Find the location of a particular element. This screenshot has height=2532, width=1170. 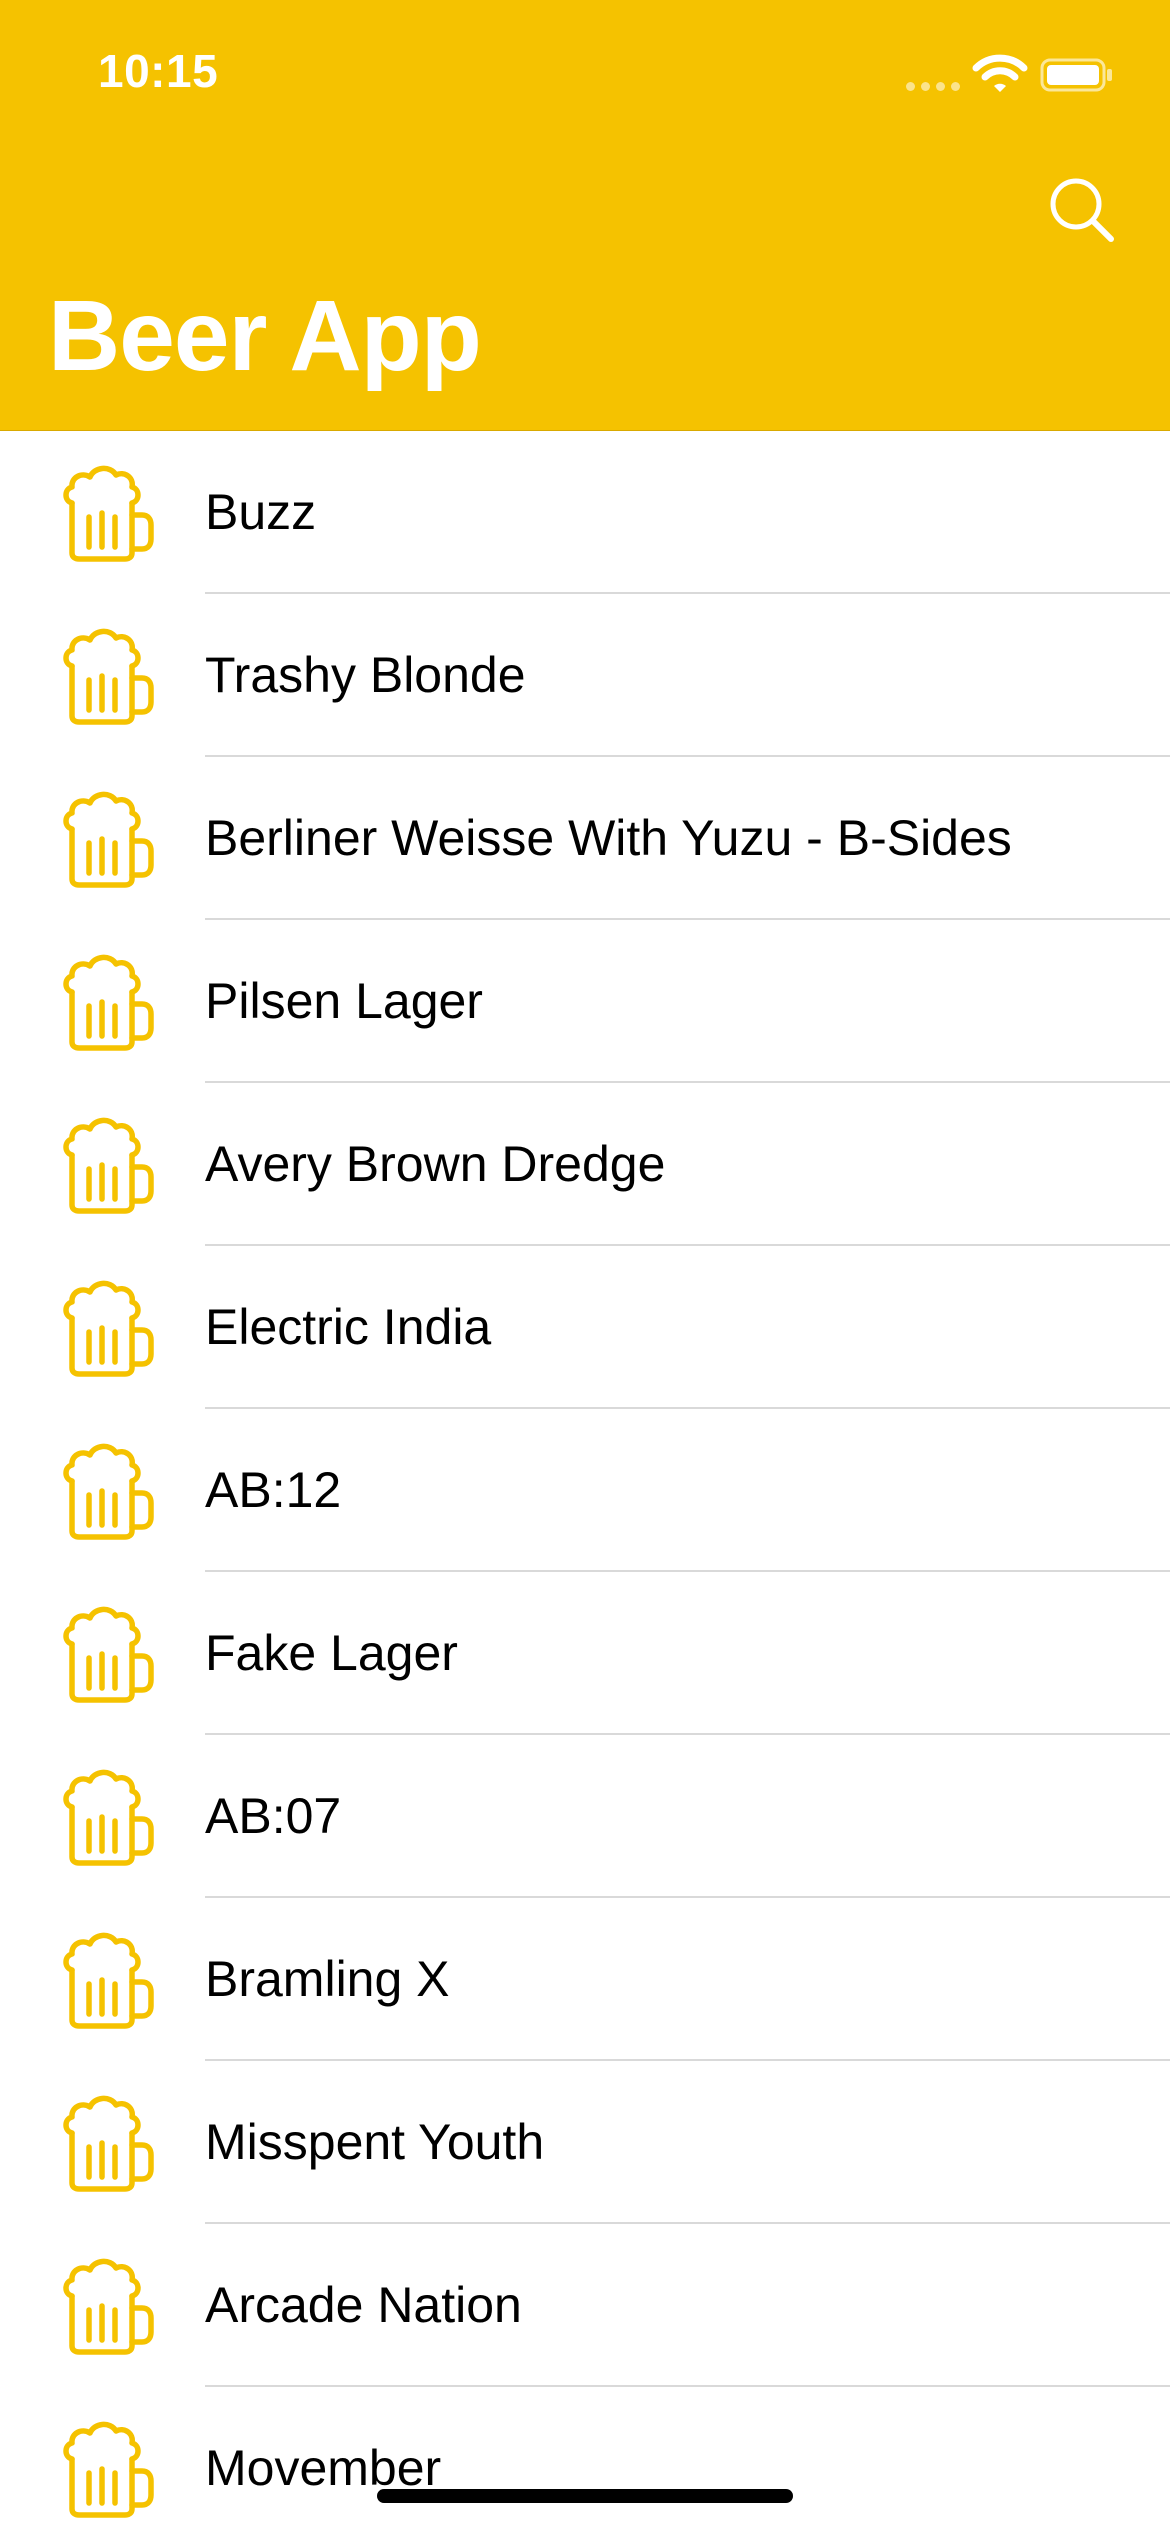

list-item-beer: Avery Brown Dredge is located at coordinates (585, 1164).